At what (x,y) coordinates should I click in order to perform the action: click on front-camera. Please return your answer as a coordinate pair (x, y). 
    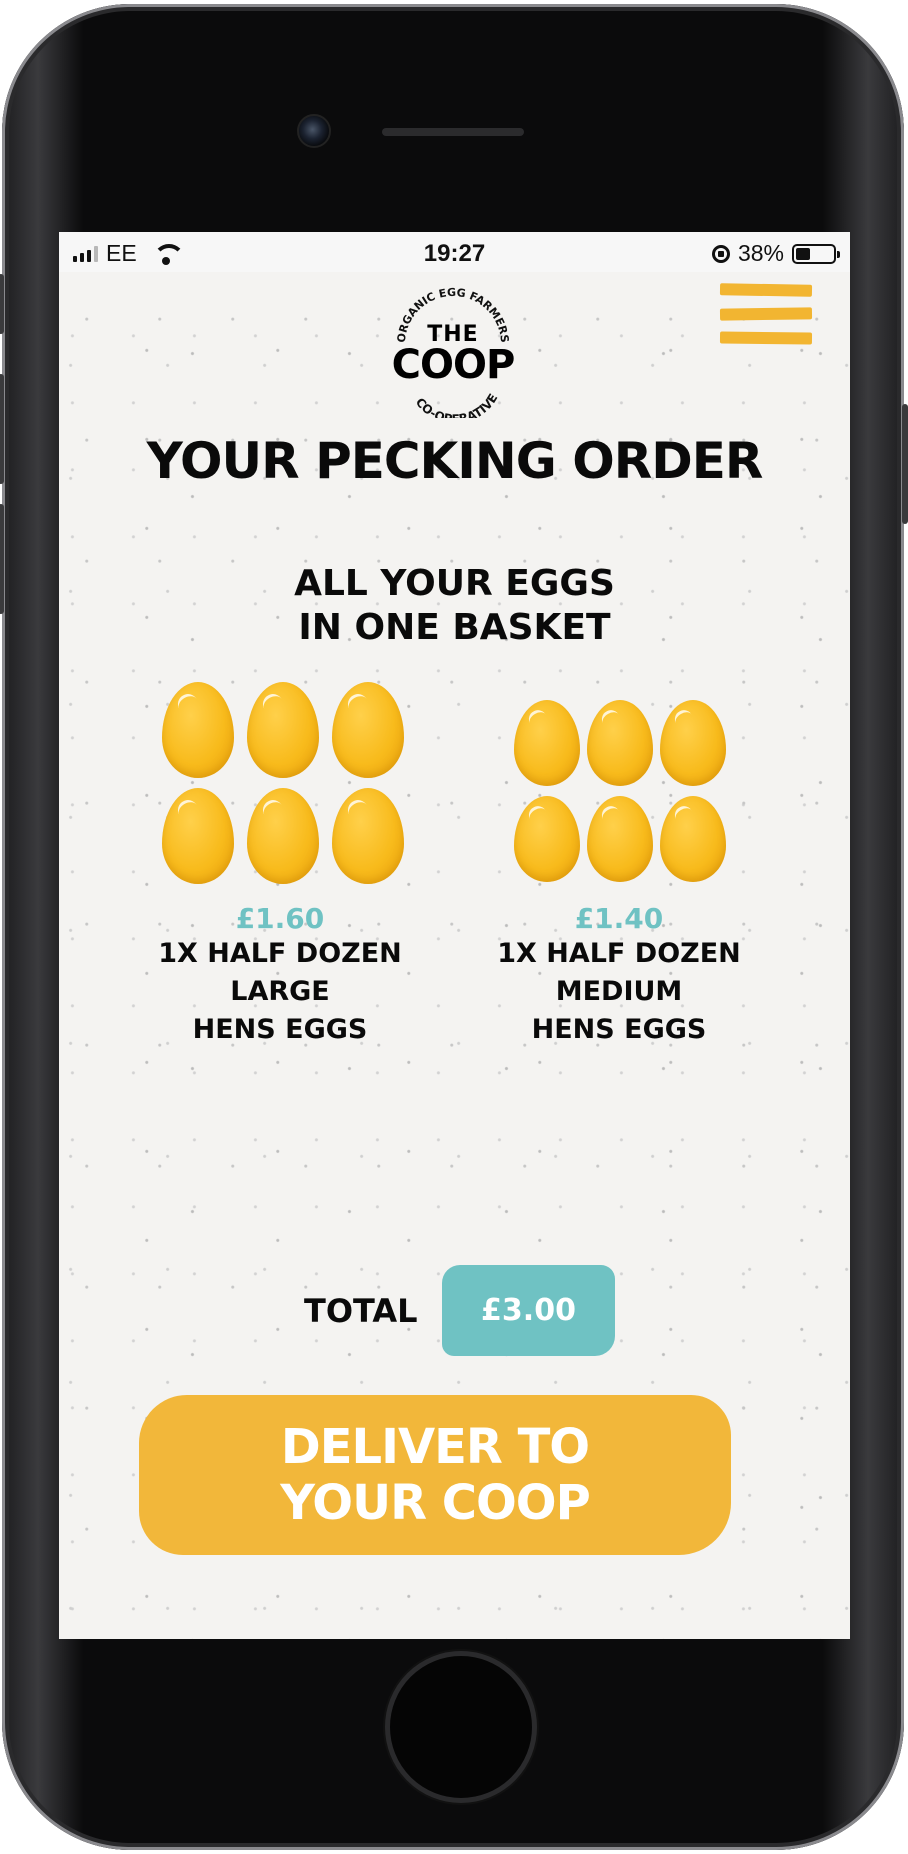
    Looking at the image, I should click on (314, 131).